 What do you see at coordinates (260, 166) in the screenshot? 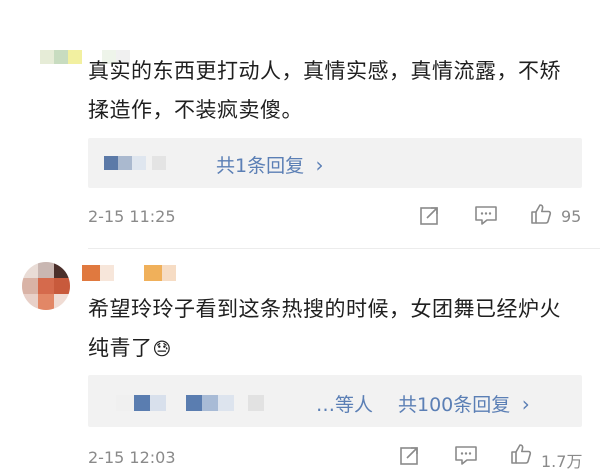
I see `reply-count-link: 共1条回复` at bounding box center [260, 166].